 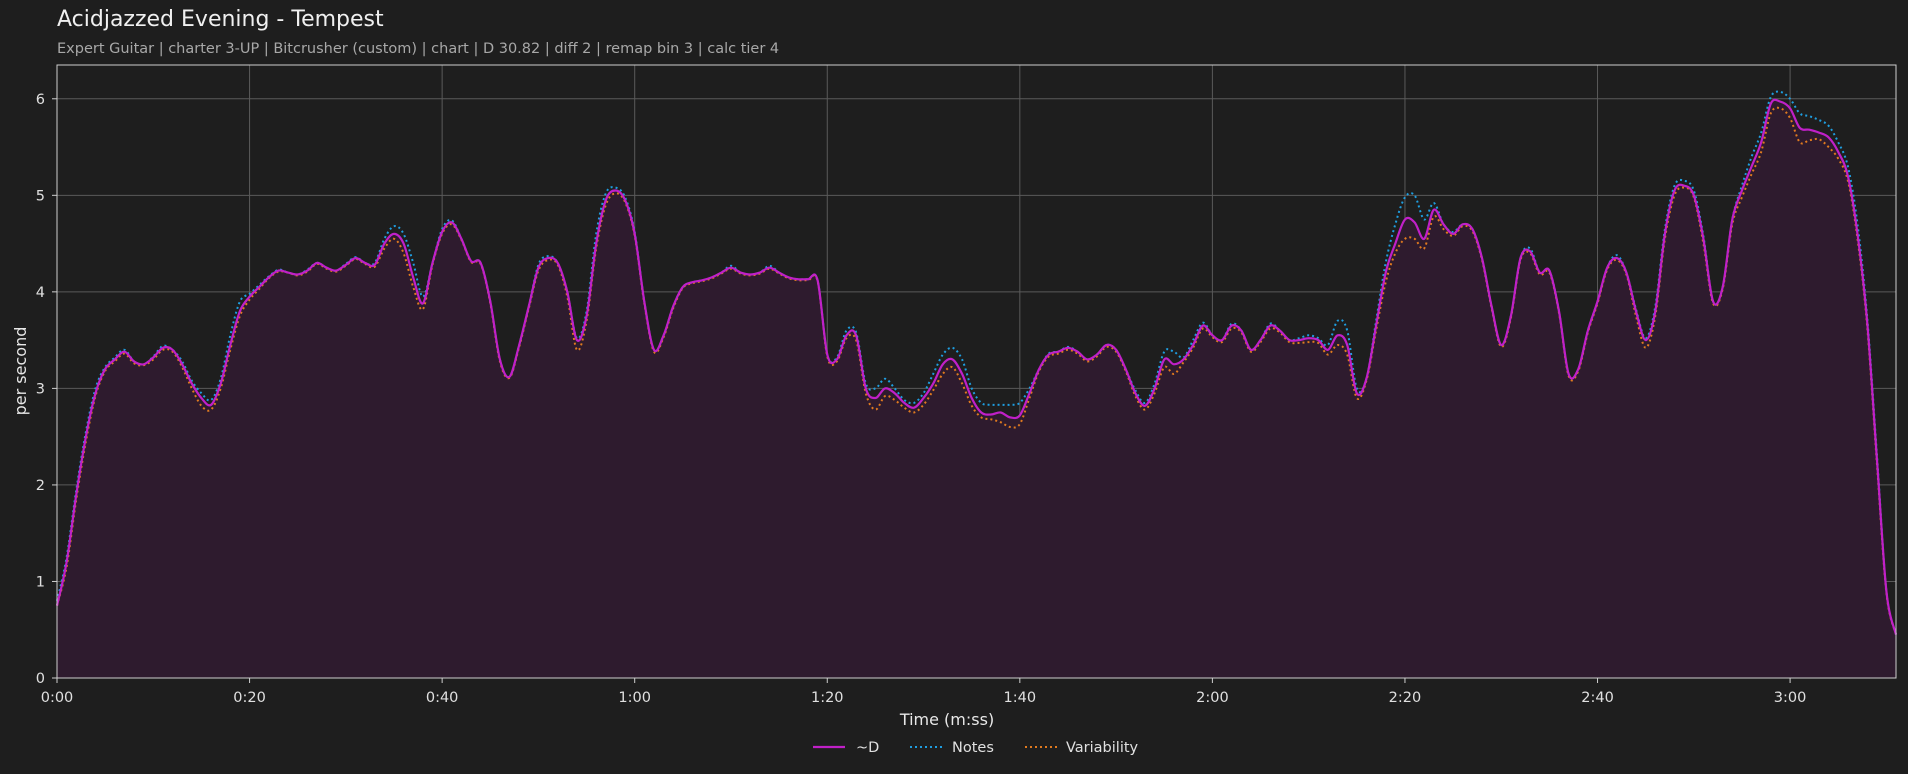 I want to click on y-tick-label: 5, so click(x=40, y=196).